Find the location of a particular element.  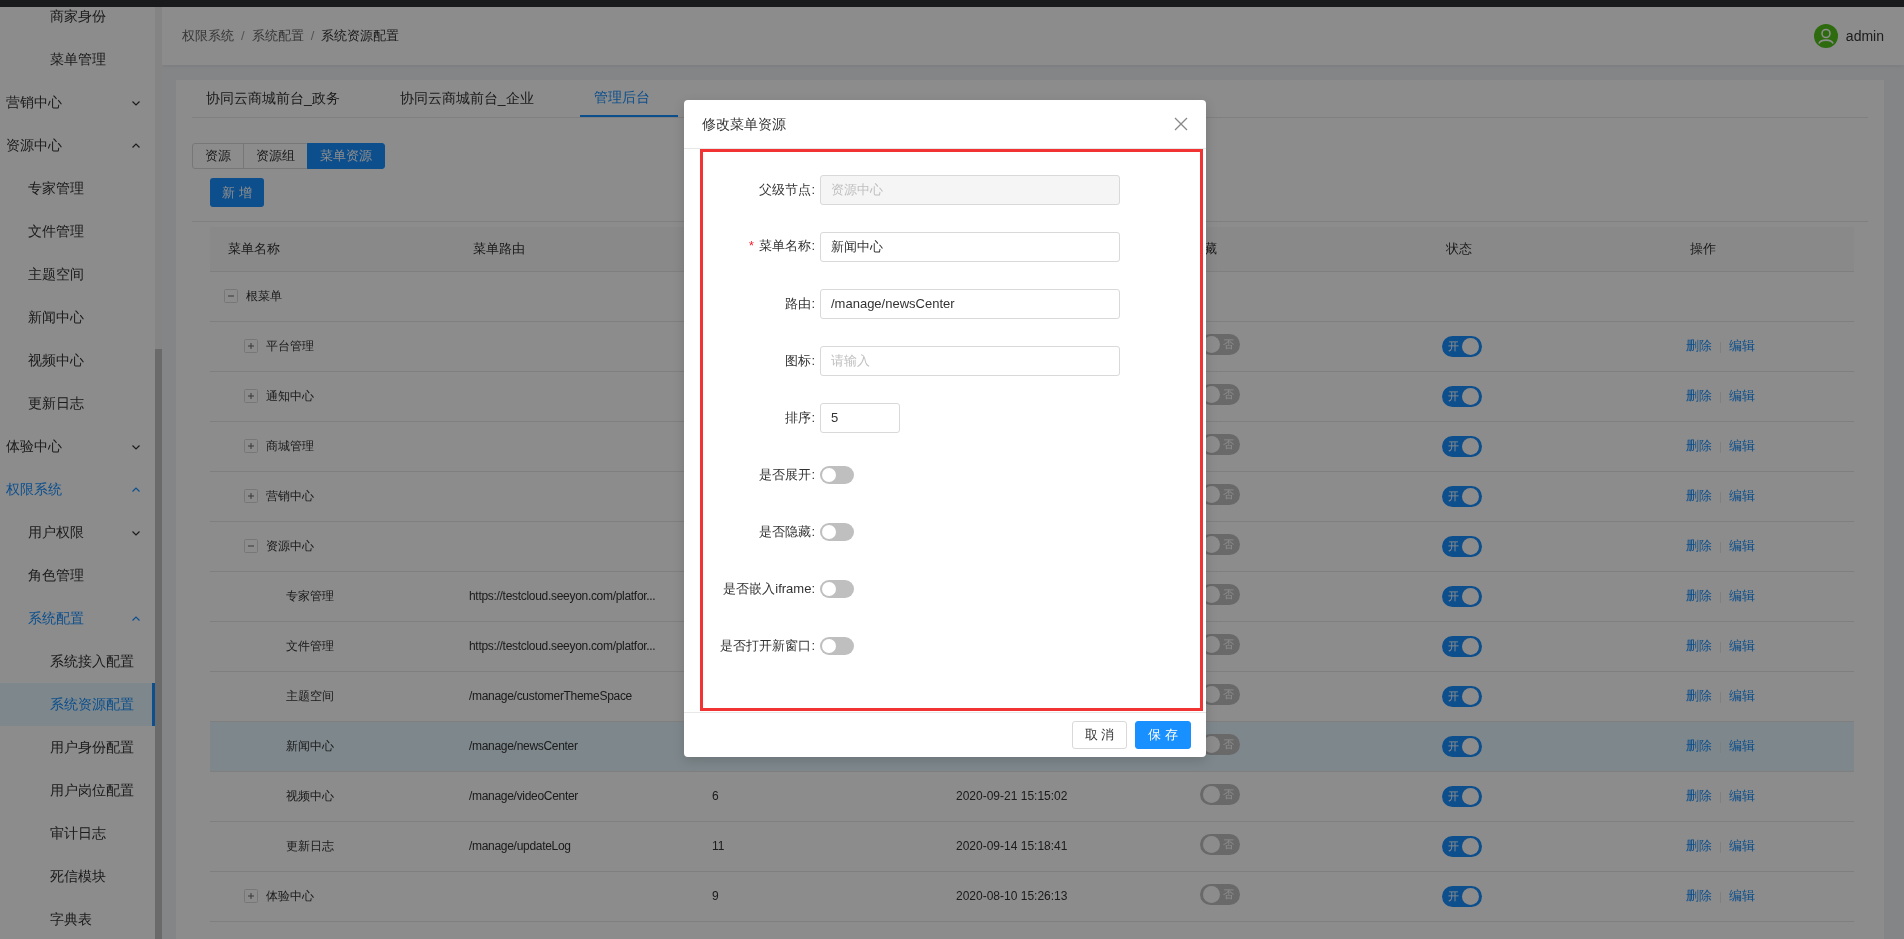

tab: 协同云商城前台_政务 is located at coordinates (280, 98).